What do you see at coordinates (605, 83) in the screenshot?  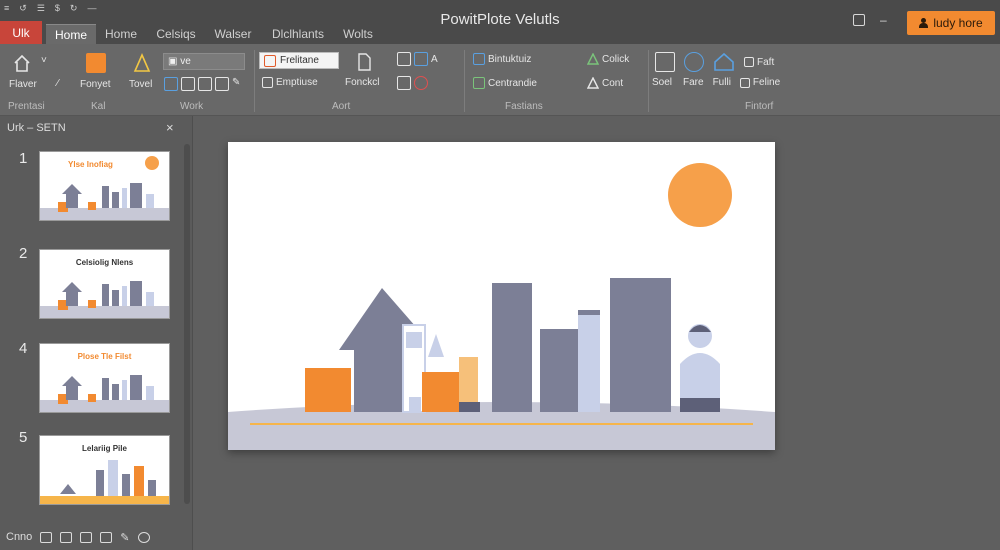 I see `cont-button: Cont` at bounding box center [605, 83].